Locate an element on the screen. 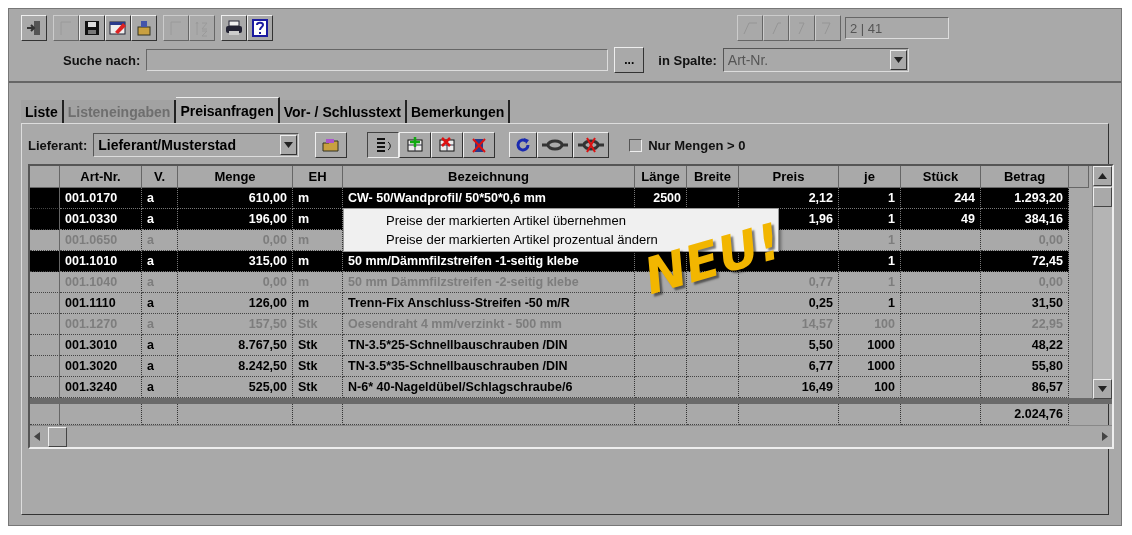  open-box-icon is located at coordinates (144, 28).